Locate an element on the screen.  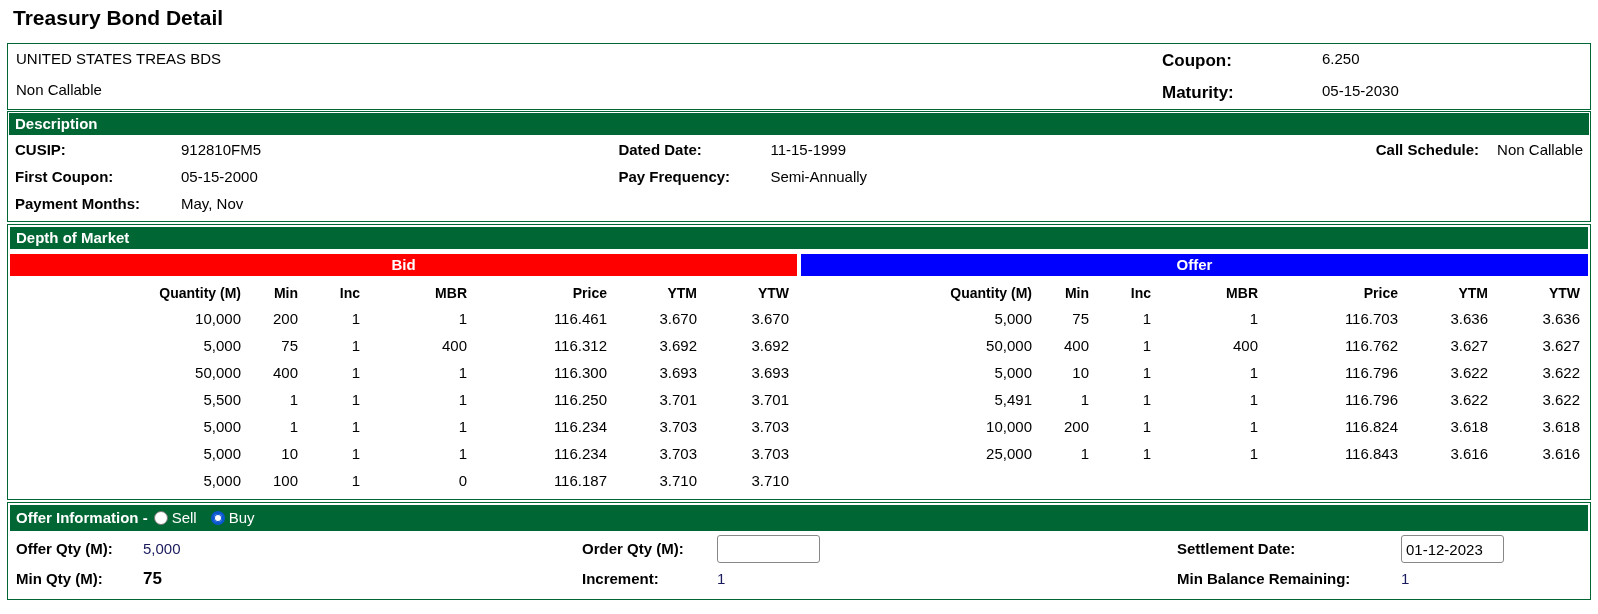
field-value: 1 is located at coordinates (1405, 578).